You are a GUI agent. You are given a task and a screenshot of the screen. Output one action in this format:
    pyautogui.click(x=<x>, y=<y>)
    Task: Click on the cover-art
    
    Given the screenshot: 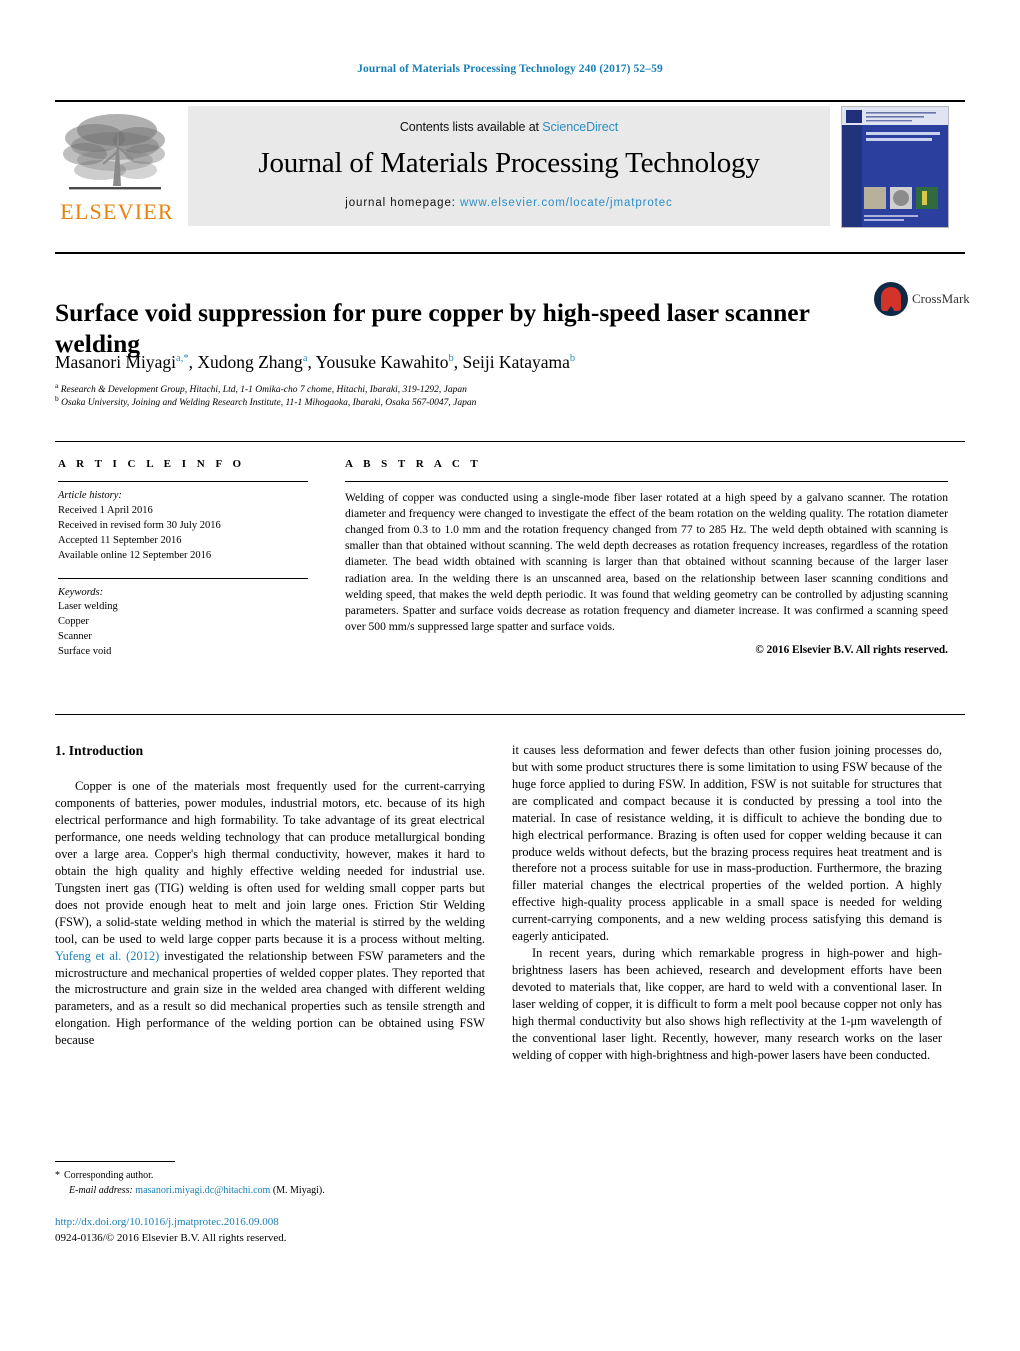 What is the action you would take?
    pyautogui.click(x=895, y=167)
    